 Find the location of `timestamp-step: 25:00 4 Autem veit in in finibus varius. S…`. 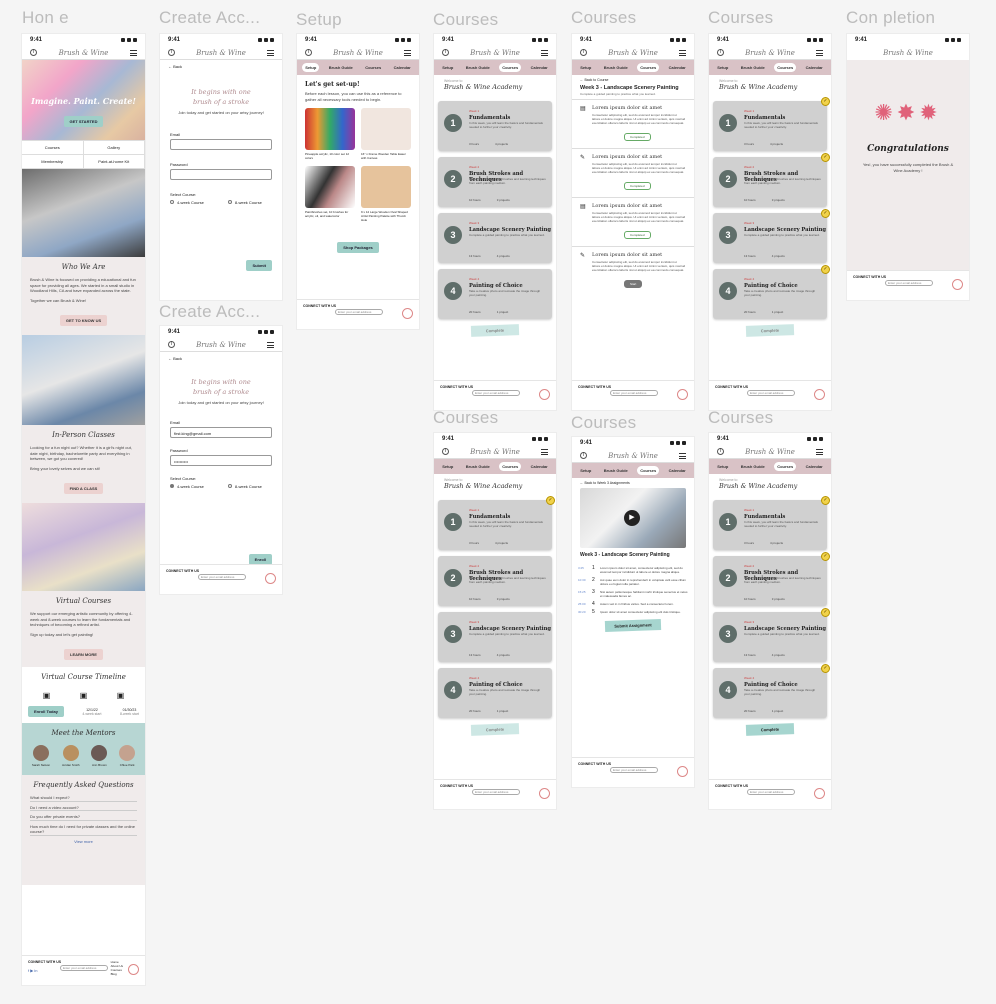

timestamp-step: 25:00 4 Autem veit in in finibus varius. S… is located at coordinates (633, 604).